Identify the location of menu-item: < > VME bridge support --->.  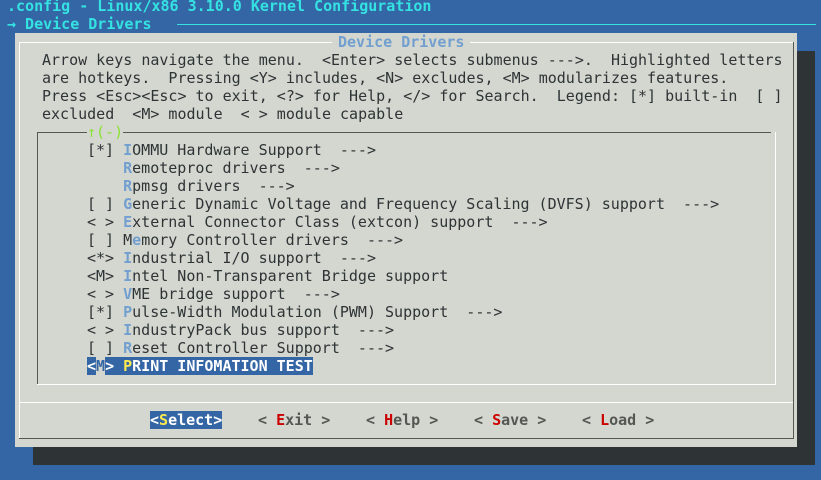
(213, 294).